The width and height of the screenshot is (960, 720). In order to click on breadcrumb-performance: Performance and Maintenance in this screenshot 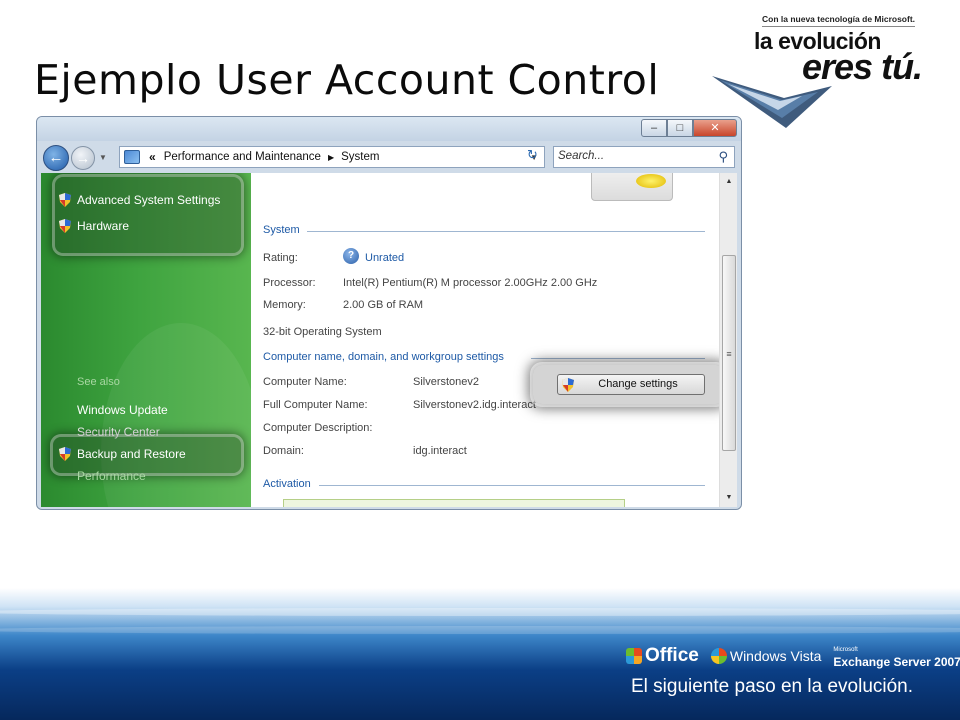, I will do `click(242, 157)`.